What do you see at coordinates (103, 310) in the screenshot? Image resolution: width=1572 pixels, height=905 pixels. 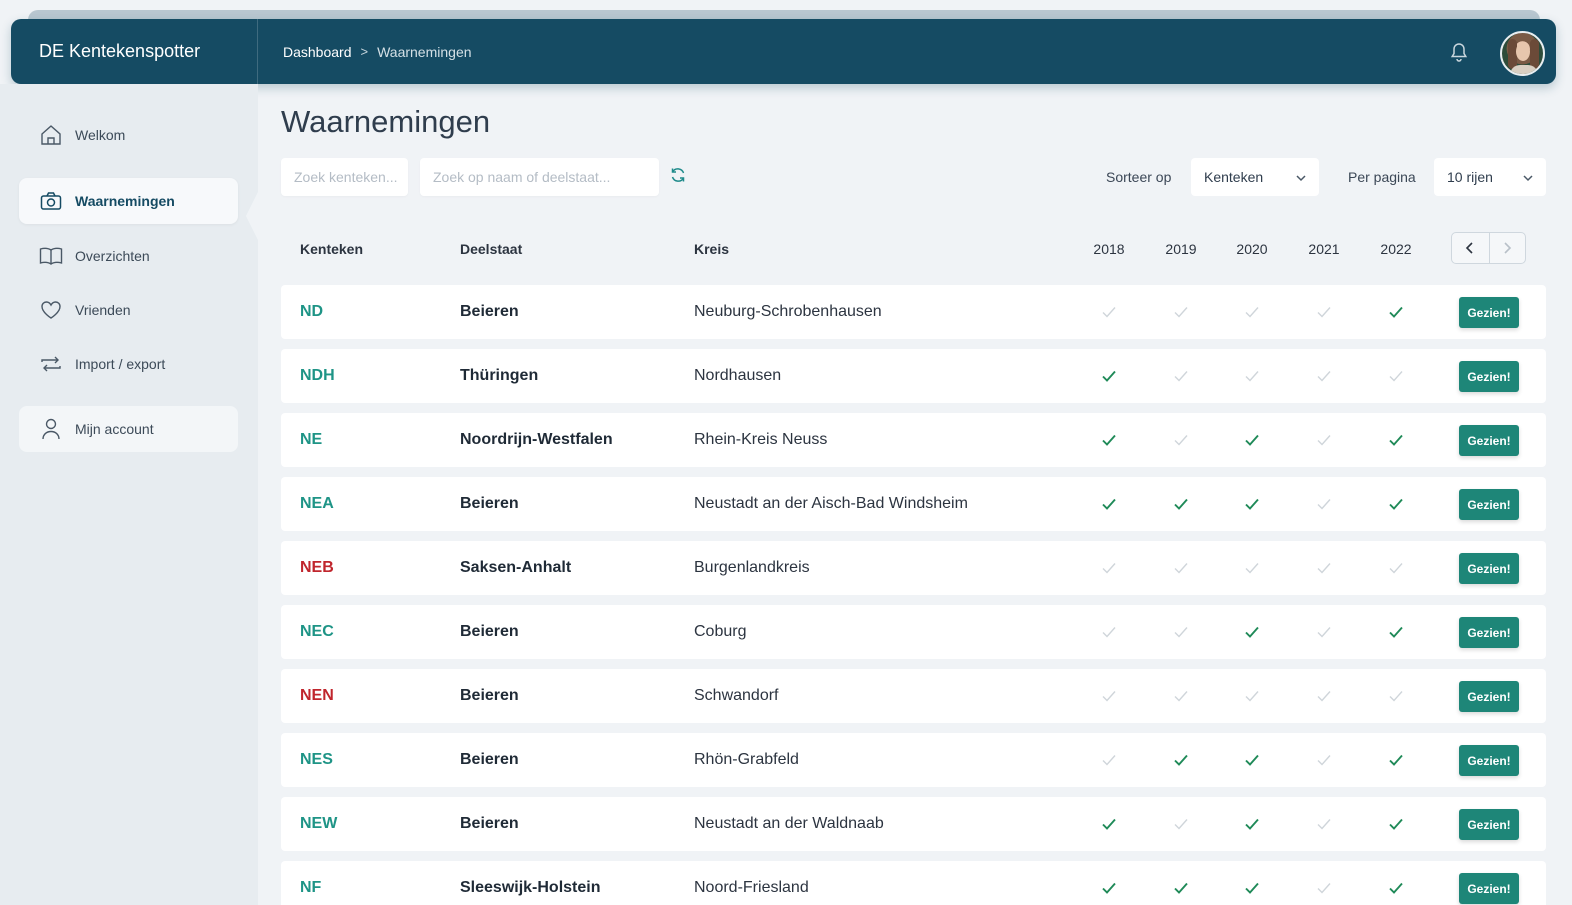 I see `sidebar-item-label: Vrienden` at bounding box center [103, 310].